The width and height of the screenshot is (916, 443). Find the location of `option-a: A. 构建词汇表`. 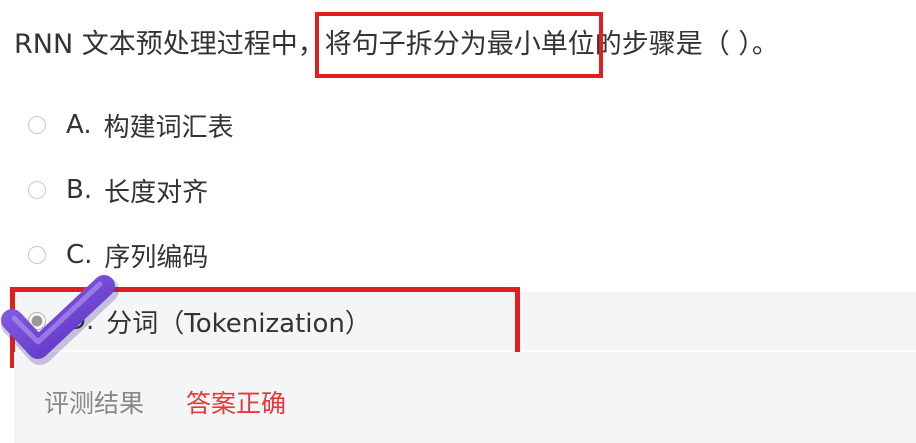

option-a: A. 构建词汇表 is located at coordinates (131, 125).